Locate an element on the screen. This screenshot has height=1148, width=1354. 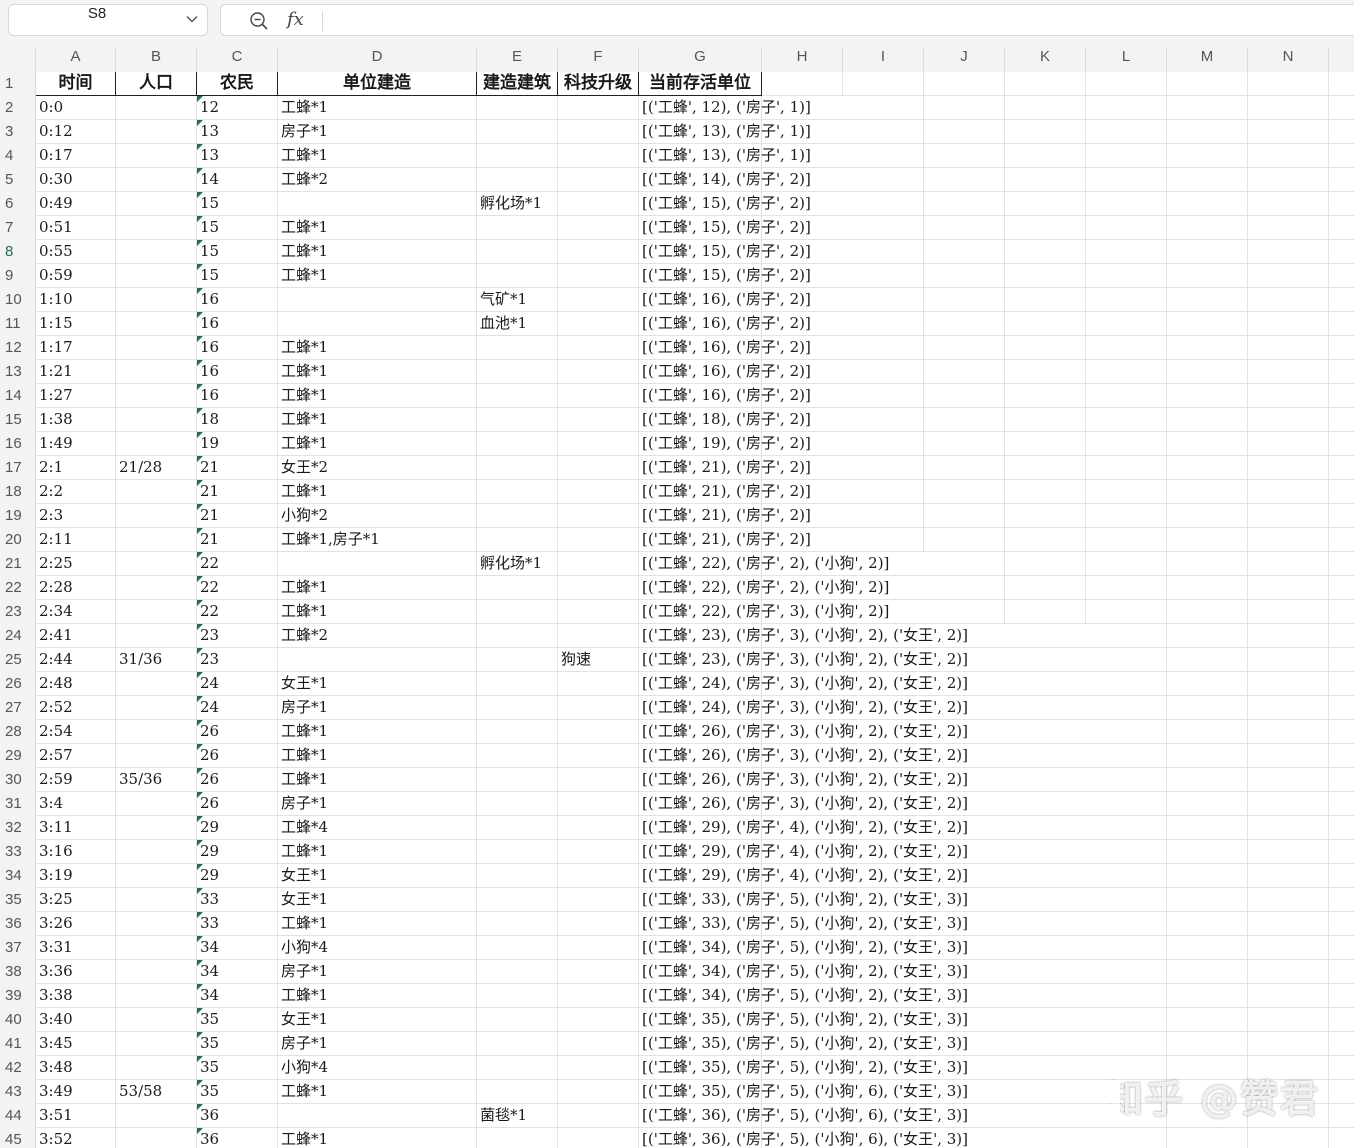
row-header: 18 is located at coordinates (18, 492).